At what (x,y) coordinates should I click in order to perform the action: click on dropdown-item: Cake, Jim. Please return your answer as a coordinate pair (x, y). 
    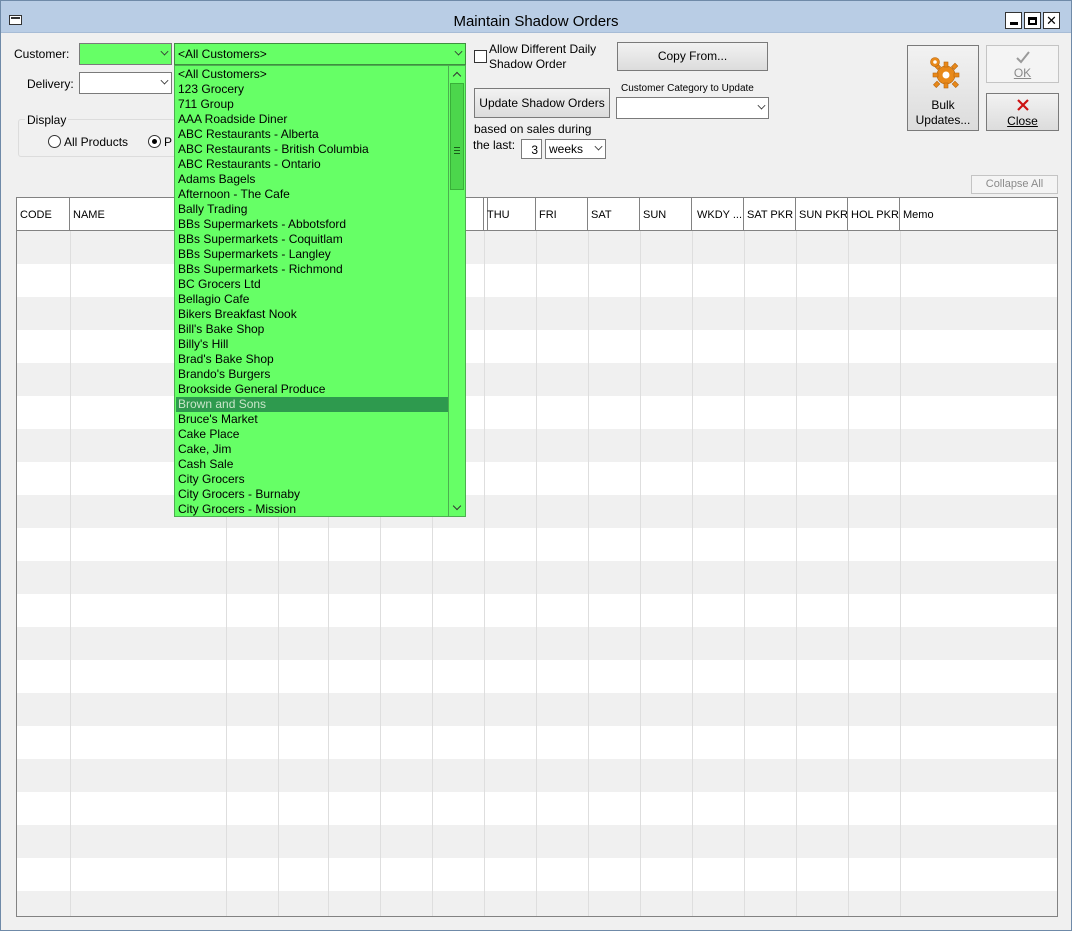
    Looking at the image, I should click on (312, 449).